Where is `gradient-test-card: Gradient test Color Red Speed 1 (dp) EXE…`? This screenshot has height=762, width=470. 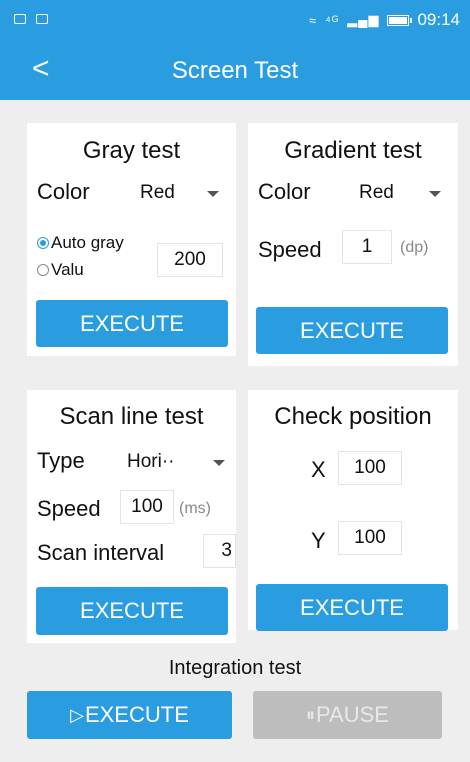 gradient-test-card: Gradient test Color Red Speed 1 (dp) EXE… is located at coordinates (353, 244).